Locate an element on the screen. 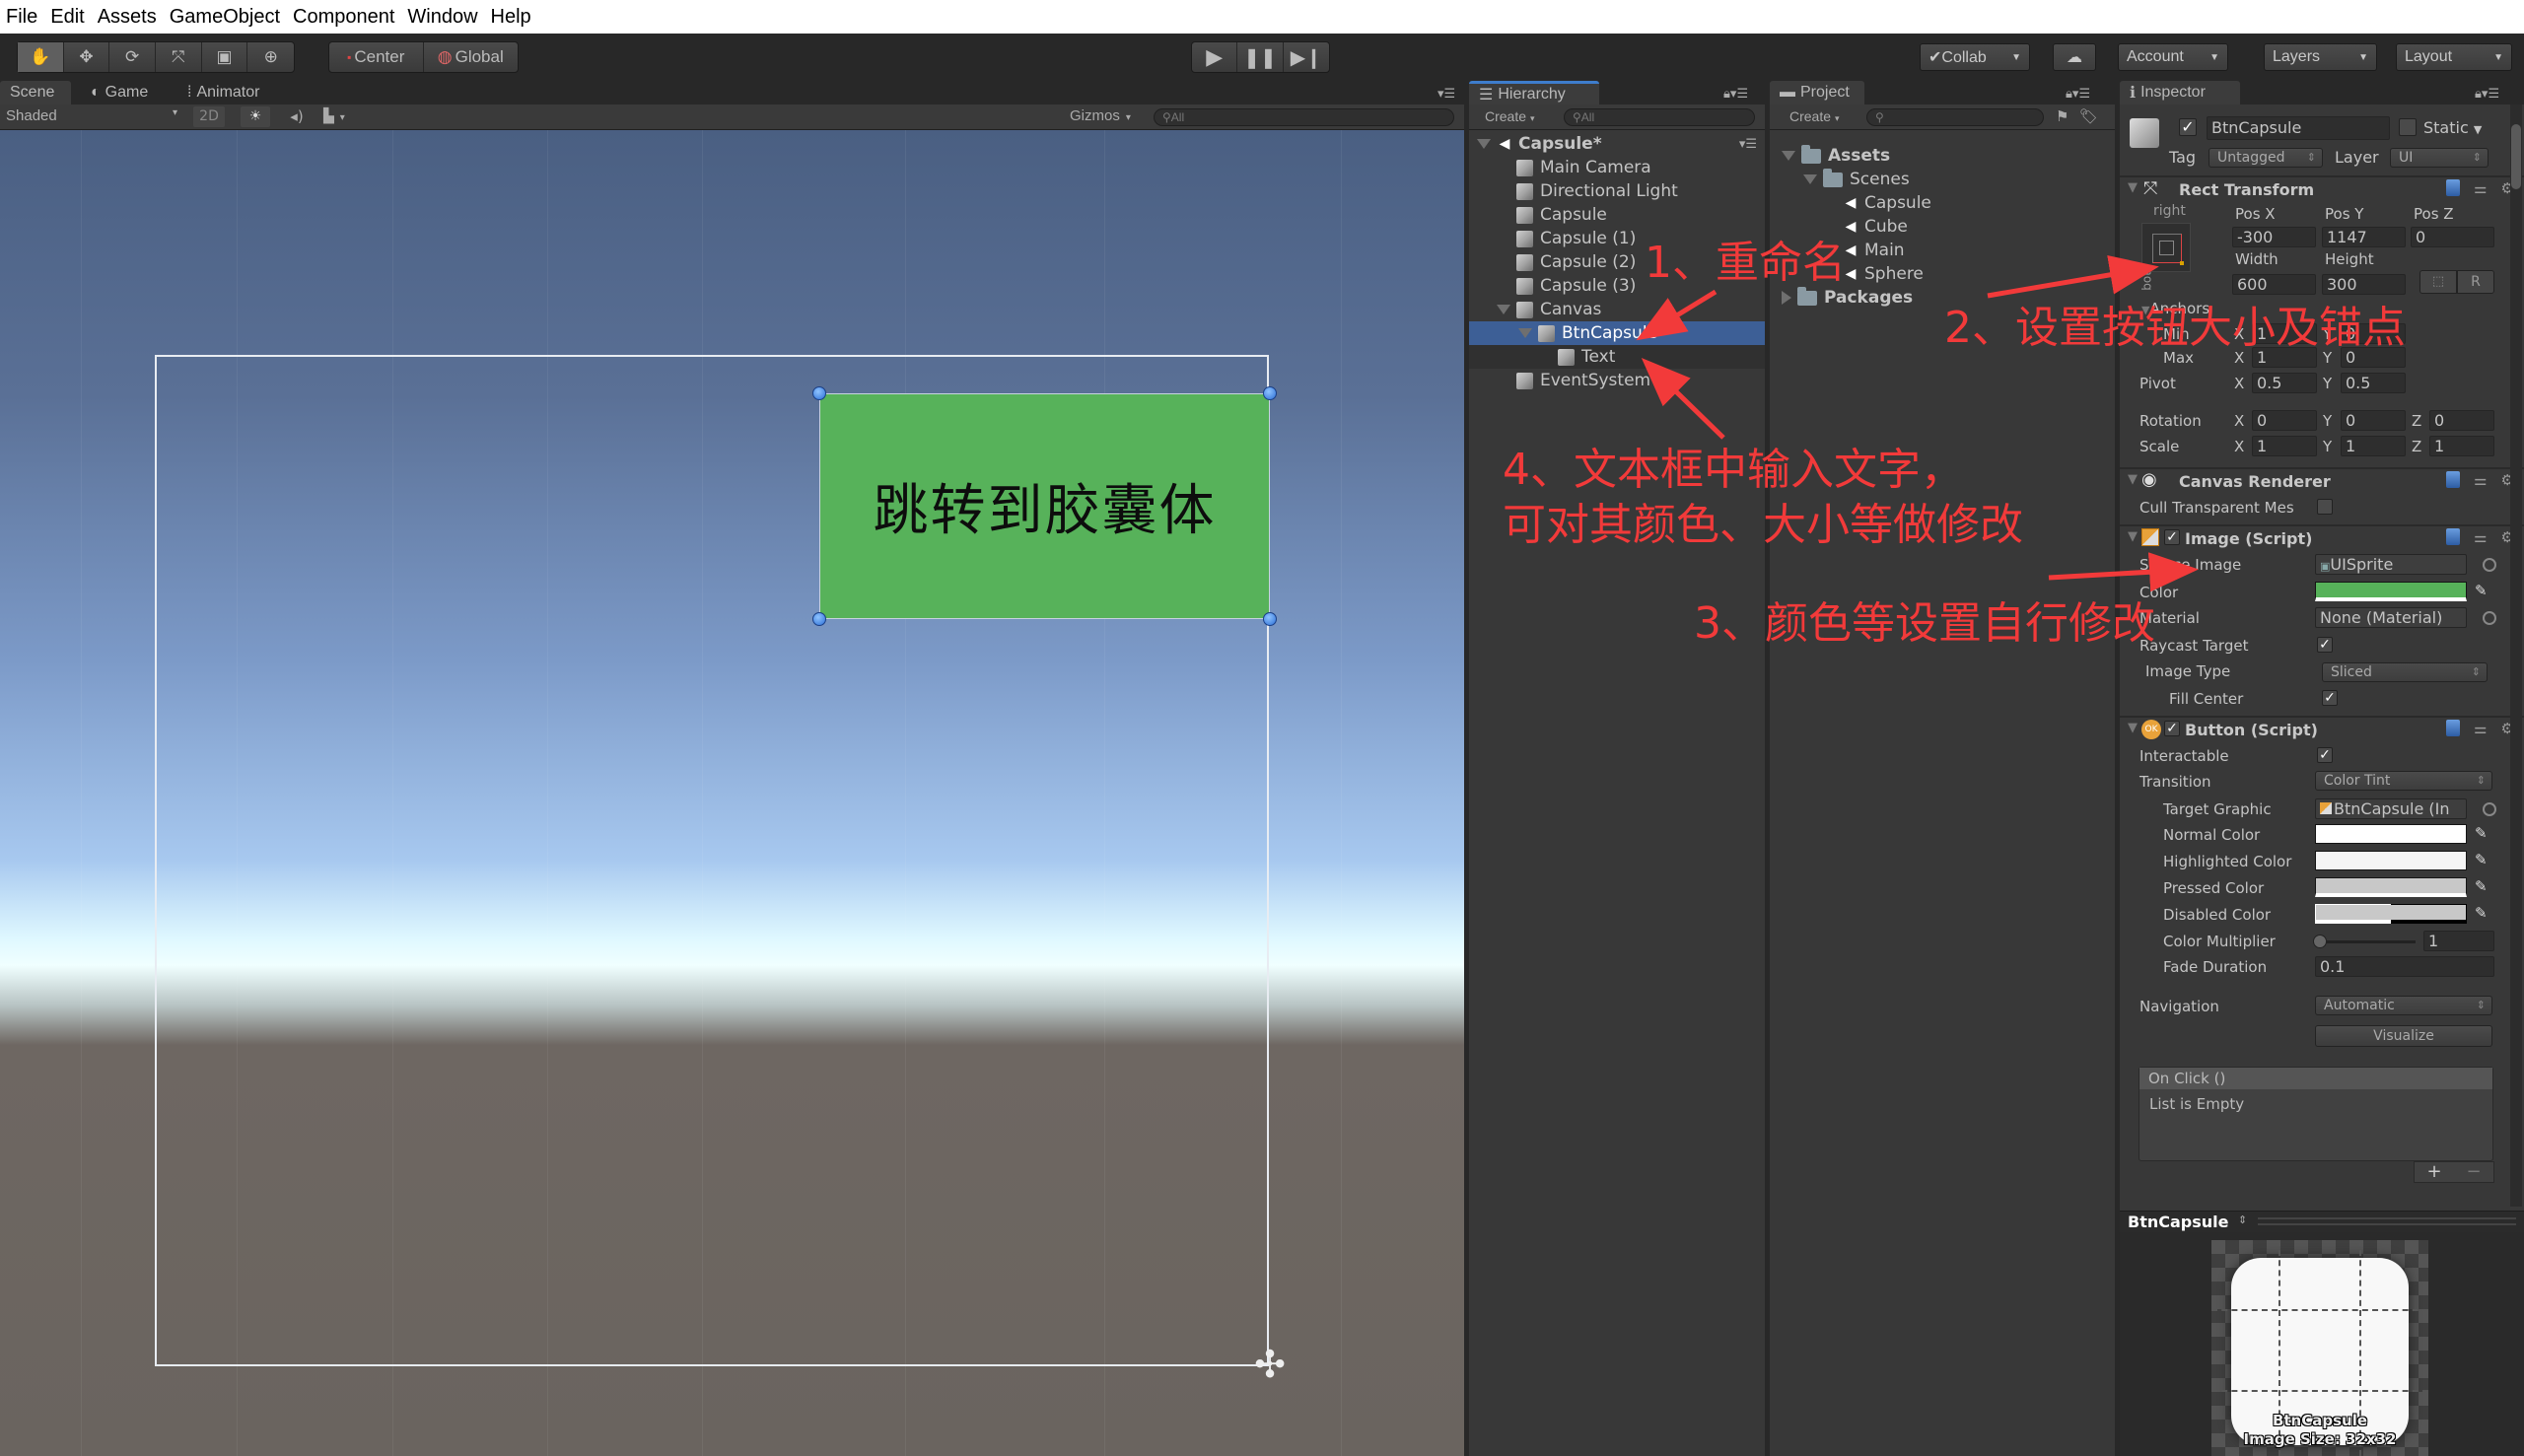 This screenshot has height=1456, width=2524. hierarchy-item-selected: BtnCapsule is located at coordinates (1617, 333).